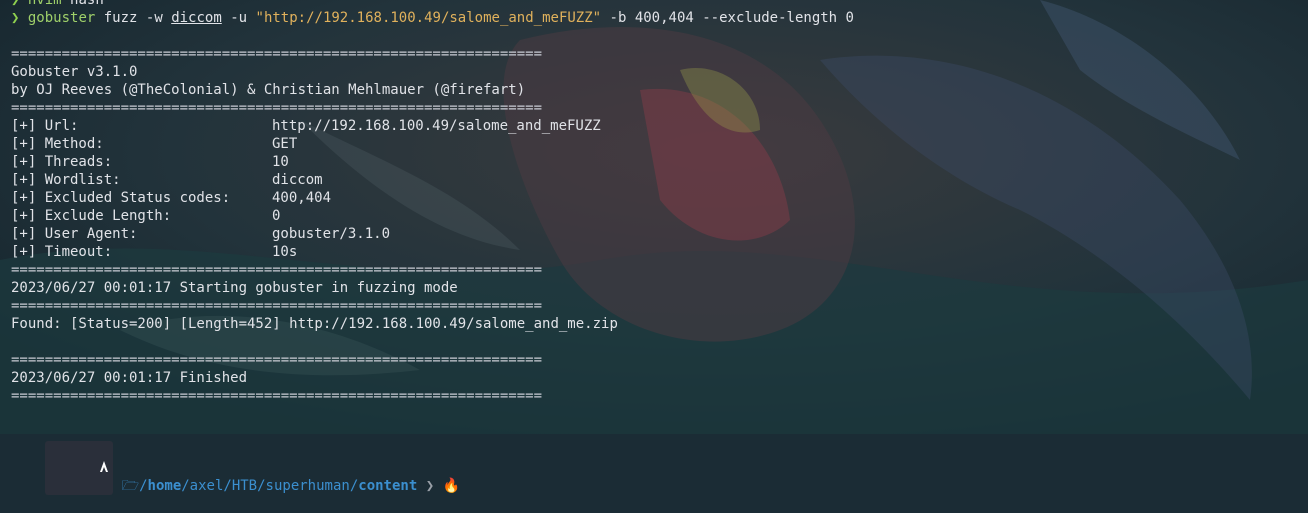  What do you see at coordinates (57, 4) in the screenshot?
I see `previous-command-line: ❯ nvim hash` at bounding box center [57, 4].